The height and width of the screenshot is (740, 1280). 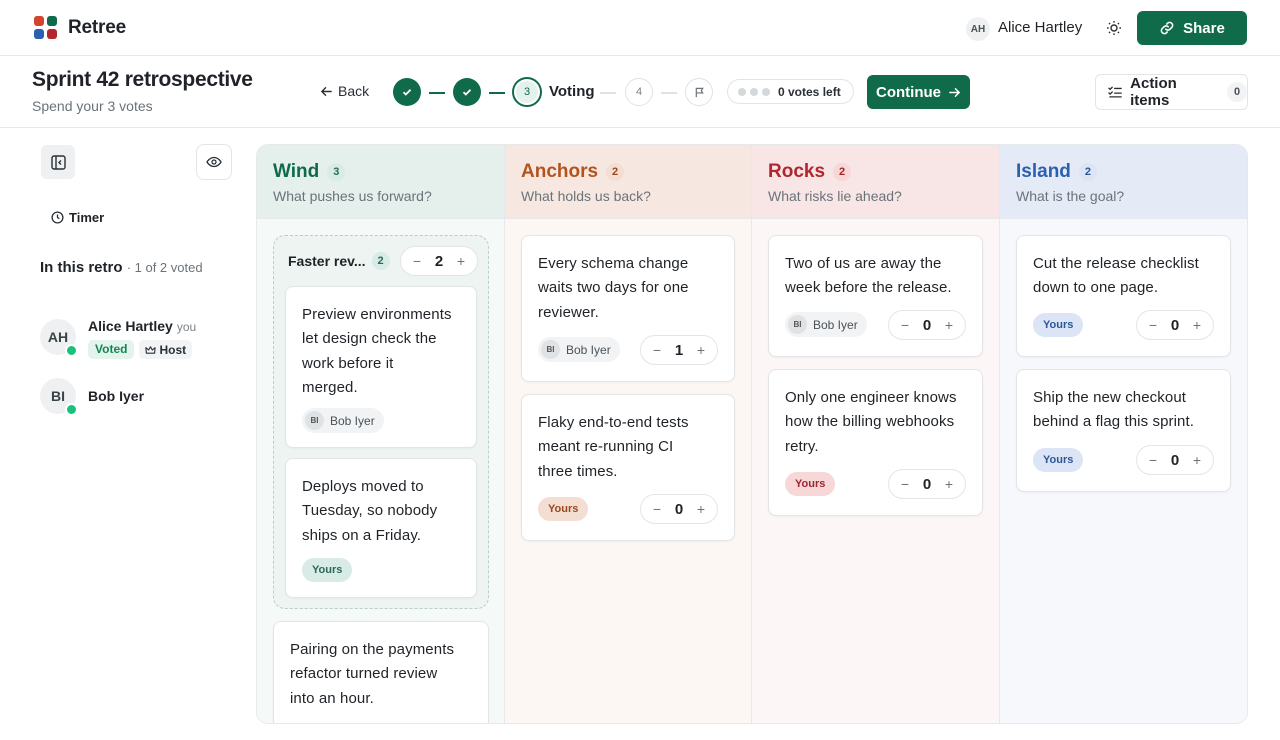 I want to click on toggle-visibility-button, so click(x=214, y=162).